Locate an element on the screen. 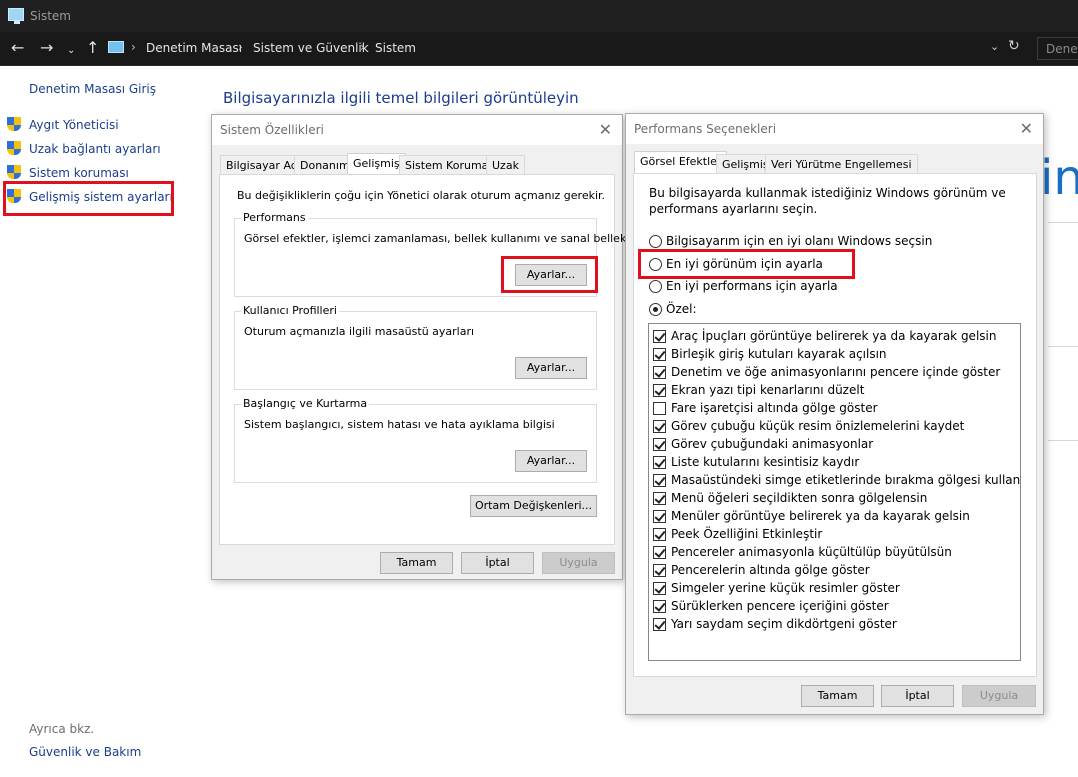 This screenshot has height=777, width=1078. effect-label: Görev çubuğundaki animasyonlar is located at coordinates (772, 444).